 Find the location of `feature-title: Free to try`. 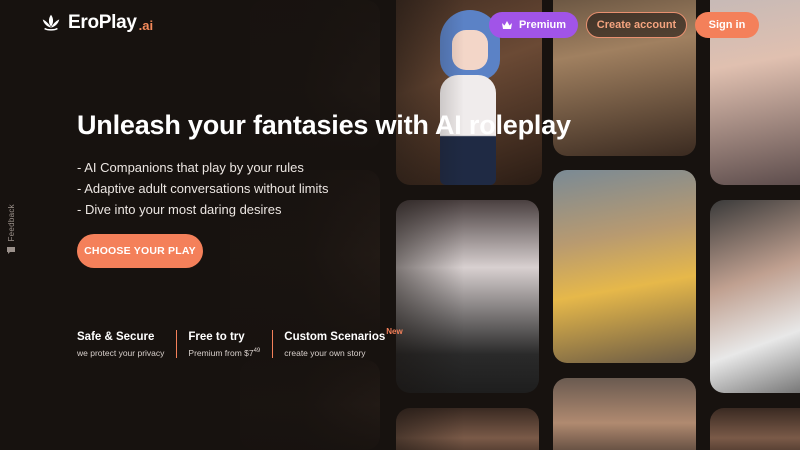

feature-title: Free to try is located at coordinates (216, 337).